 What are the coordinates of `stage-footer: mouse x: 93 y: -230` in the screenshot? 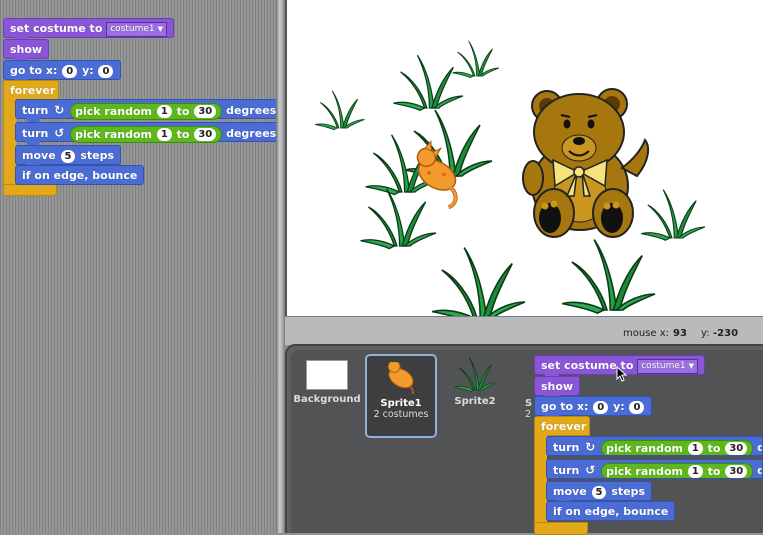 It's located at (524, 330).